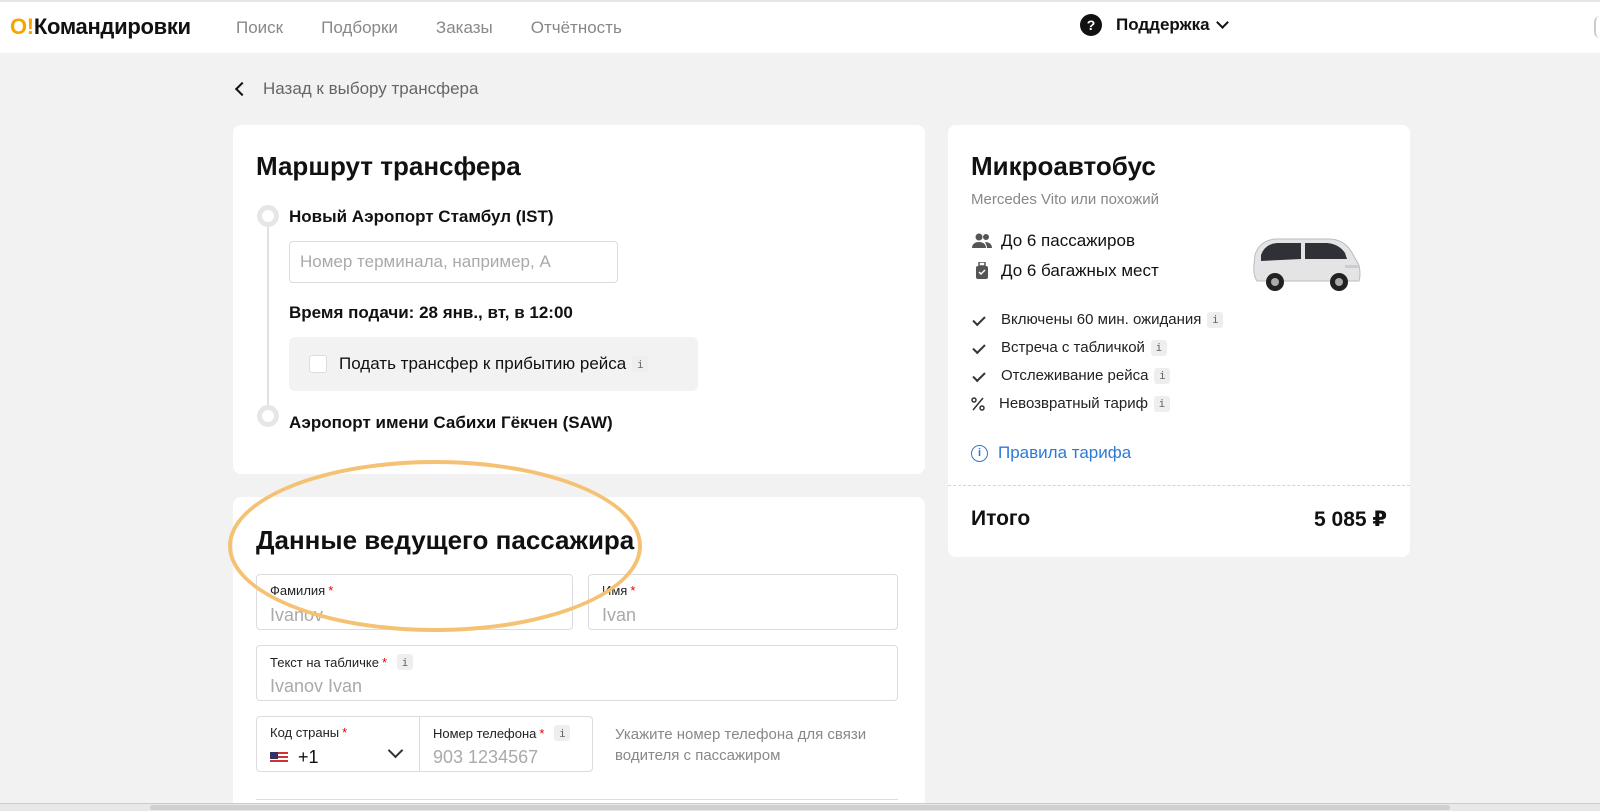 Image resolution: width=1600 pixels, height=811 pixels. Describe the element at coordinates (982, 240) in the screenshot. I see `people-icon` at that location.